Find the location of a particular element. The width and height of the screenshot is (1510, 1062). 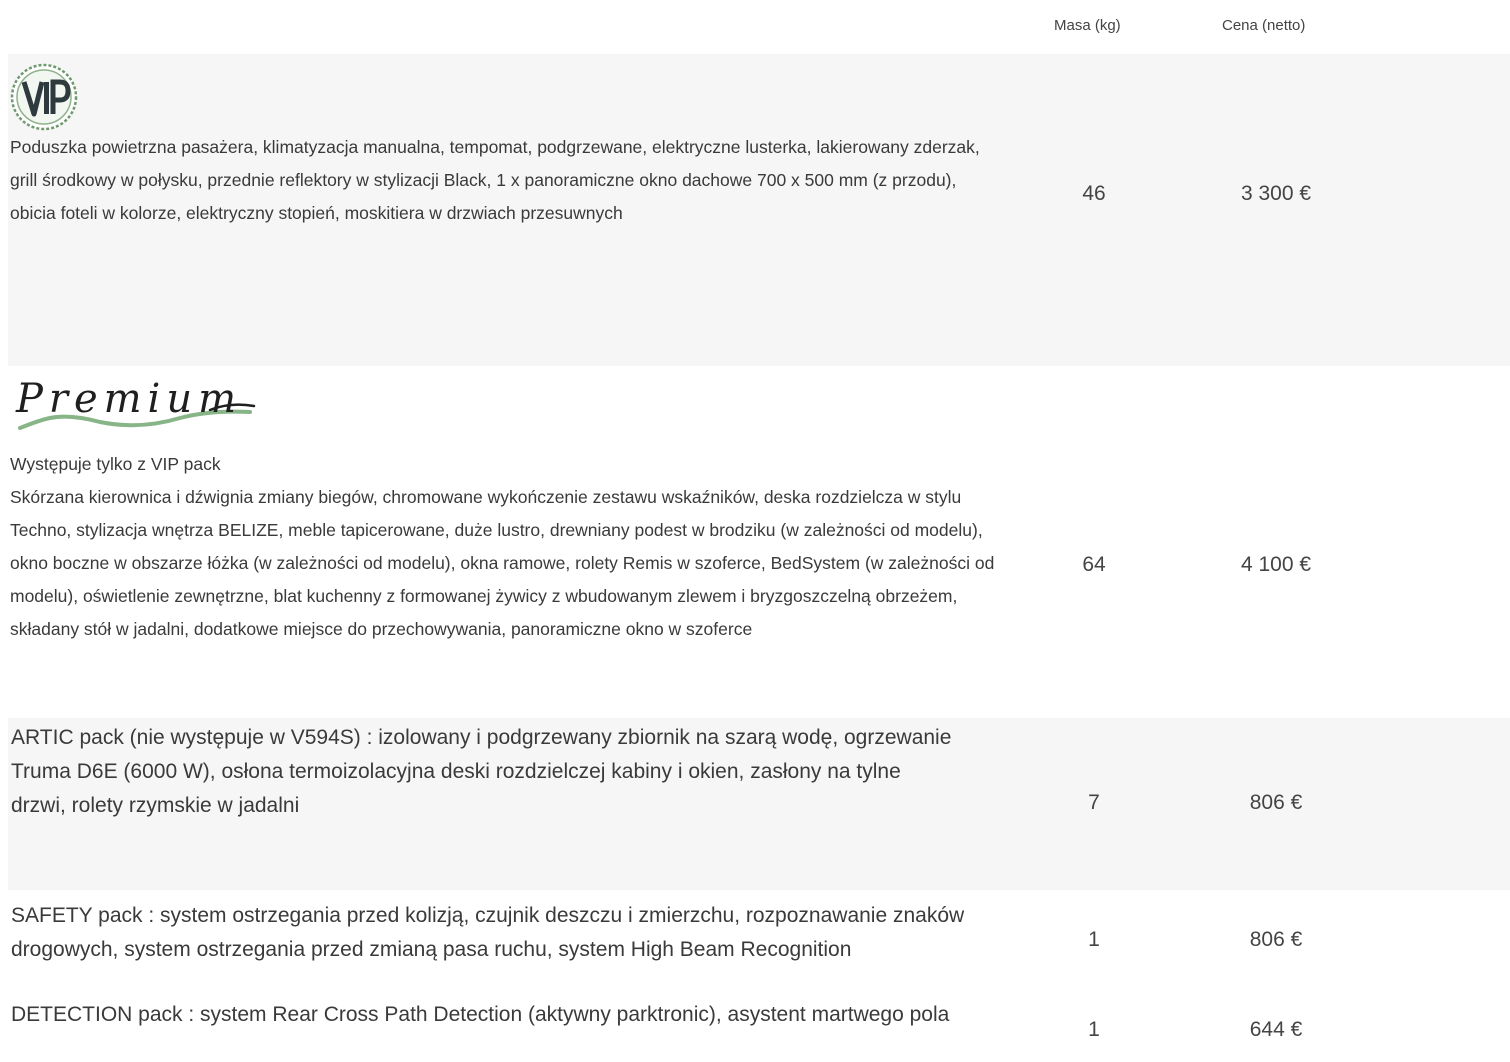

premium-price: 4 100 € is located at coordinates (1276, 564).